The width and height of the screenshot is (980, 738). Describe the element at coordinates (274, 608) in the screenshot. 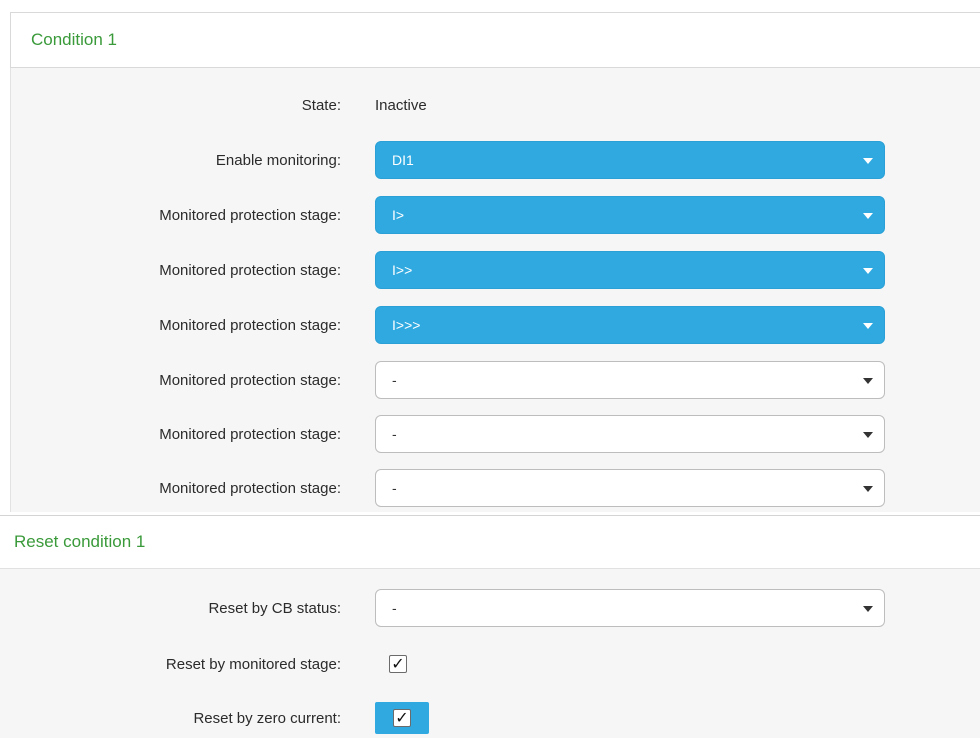

I see `reset-cb-status-label: Reset by CB status:` at that location.